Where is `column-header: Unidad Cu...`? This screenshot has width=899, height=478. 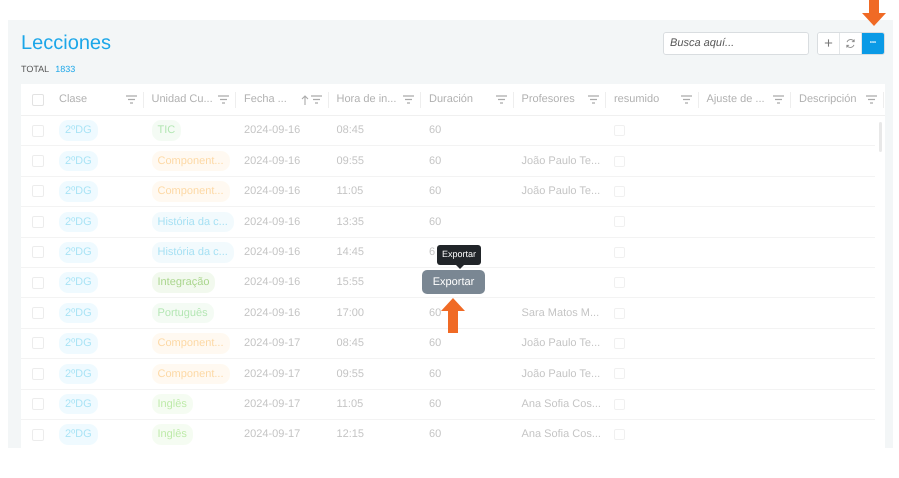 column-header: Unidad Cu... is located at coordinates (182, 99).